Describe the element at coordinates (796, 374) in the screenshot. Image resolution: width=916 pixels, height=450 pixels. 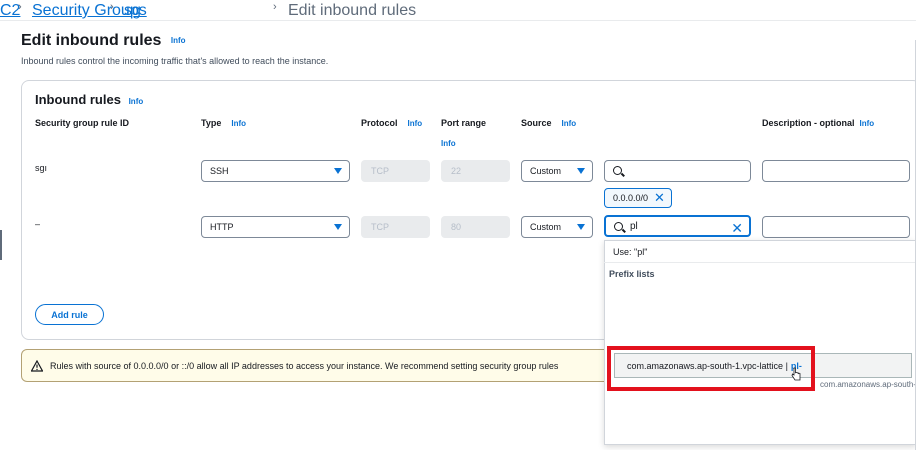
I see `hand-cursor-icon` at that location.